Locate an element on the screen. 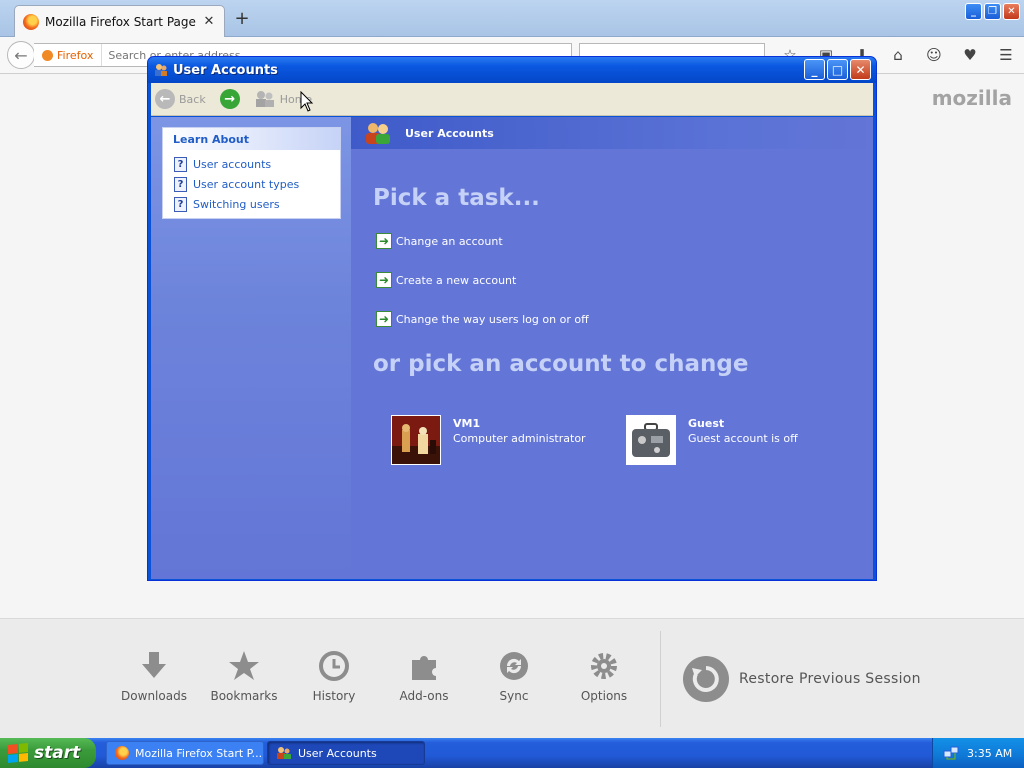  star-icon is located at coordinates (244, 666).